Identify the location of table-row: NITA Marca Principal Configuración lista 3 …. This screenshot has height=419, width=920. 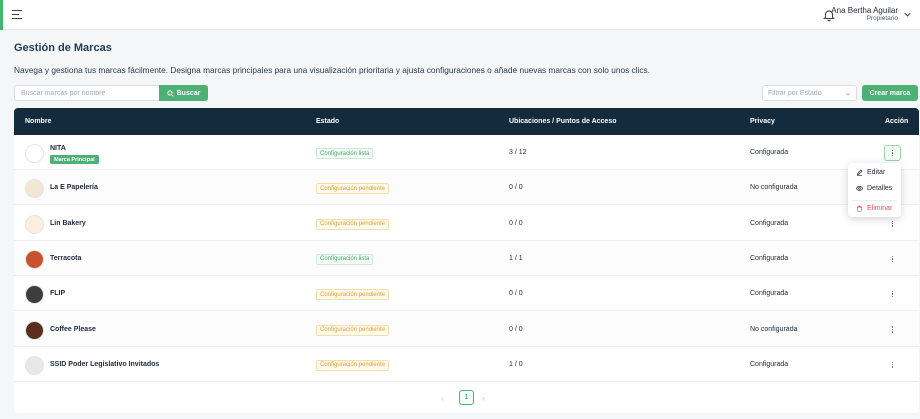
(466, 152).